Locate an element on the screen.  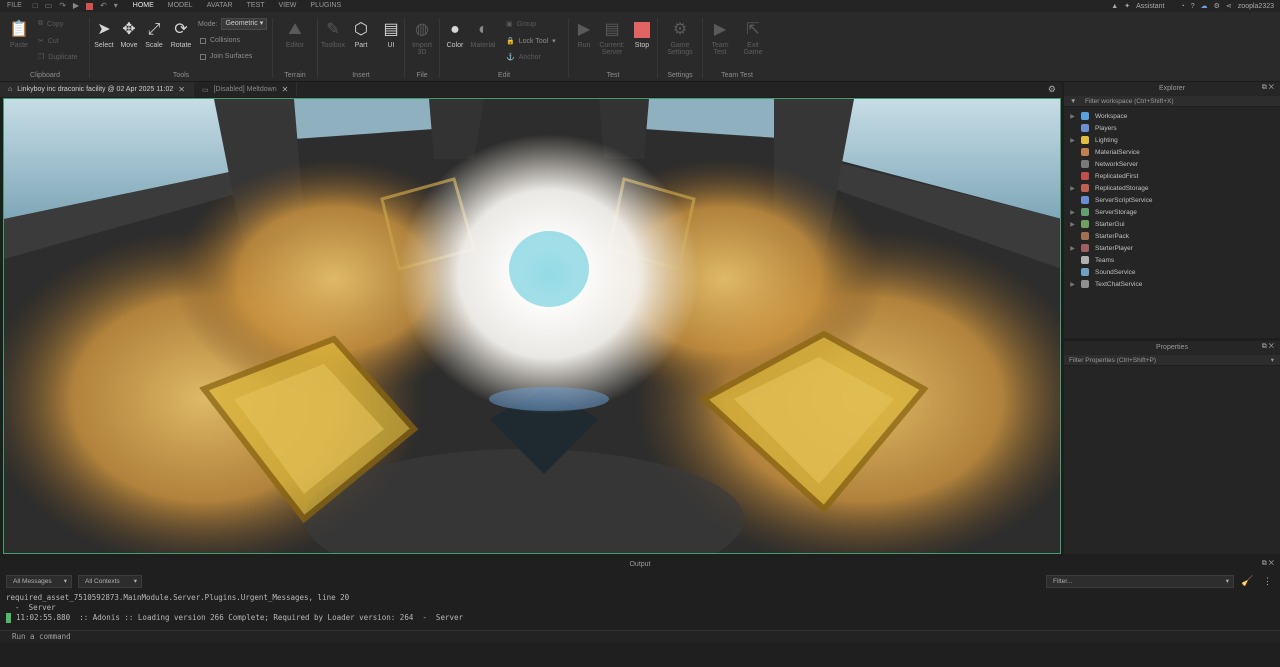
paste-button: 📋 Paste is located at coordinates (19, 34).